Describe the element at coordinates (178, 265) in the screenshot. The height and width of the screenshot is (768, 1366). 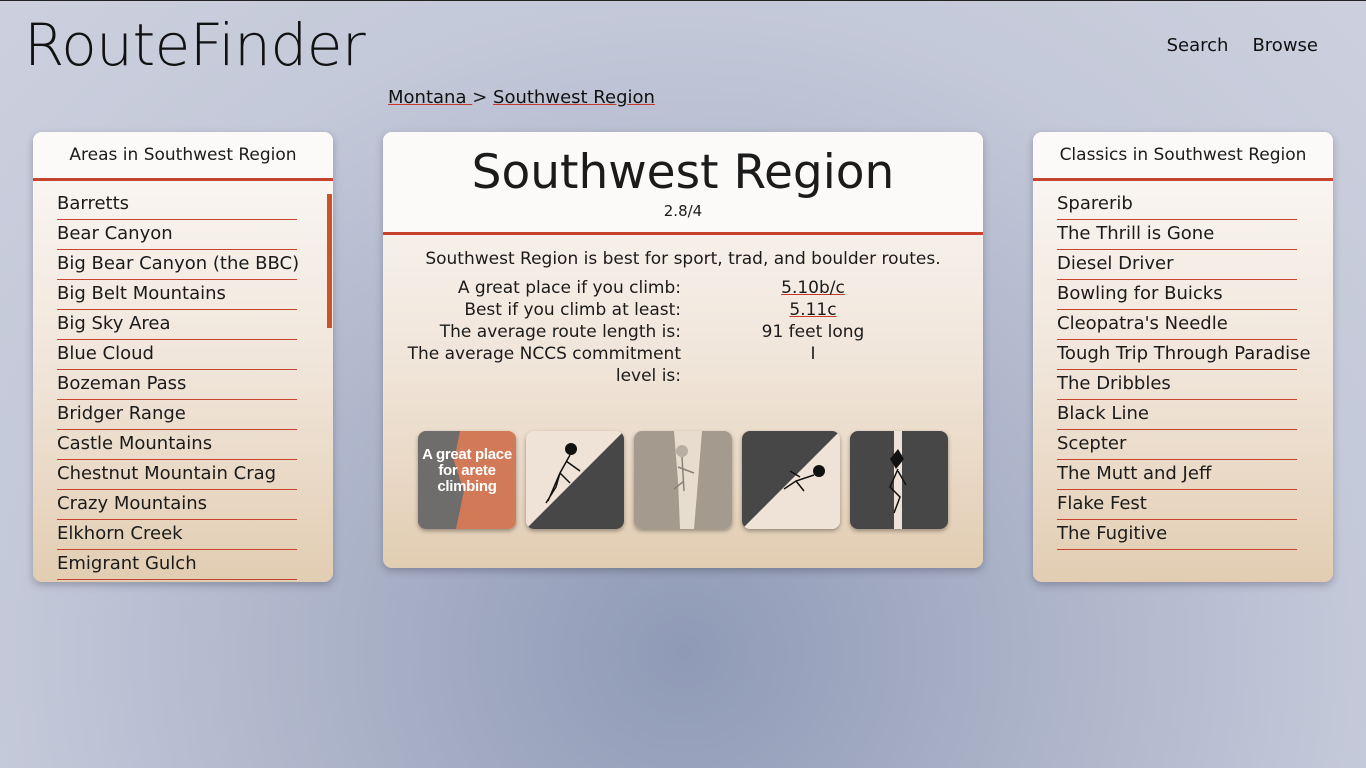
I see `area-list-item: Big Bear Canyon (the BBC)` at that location.